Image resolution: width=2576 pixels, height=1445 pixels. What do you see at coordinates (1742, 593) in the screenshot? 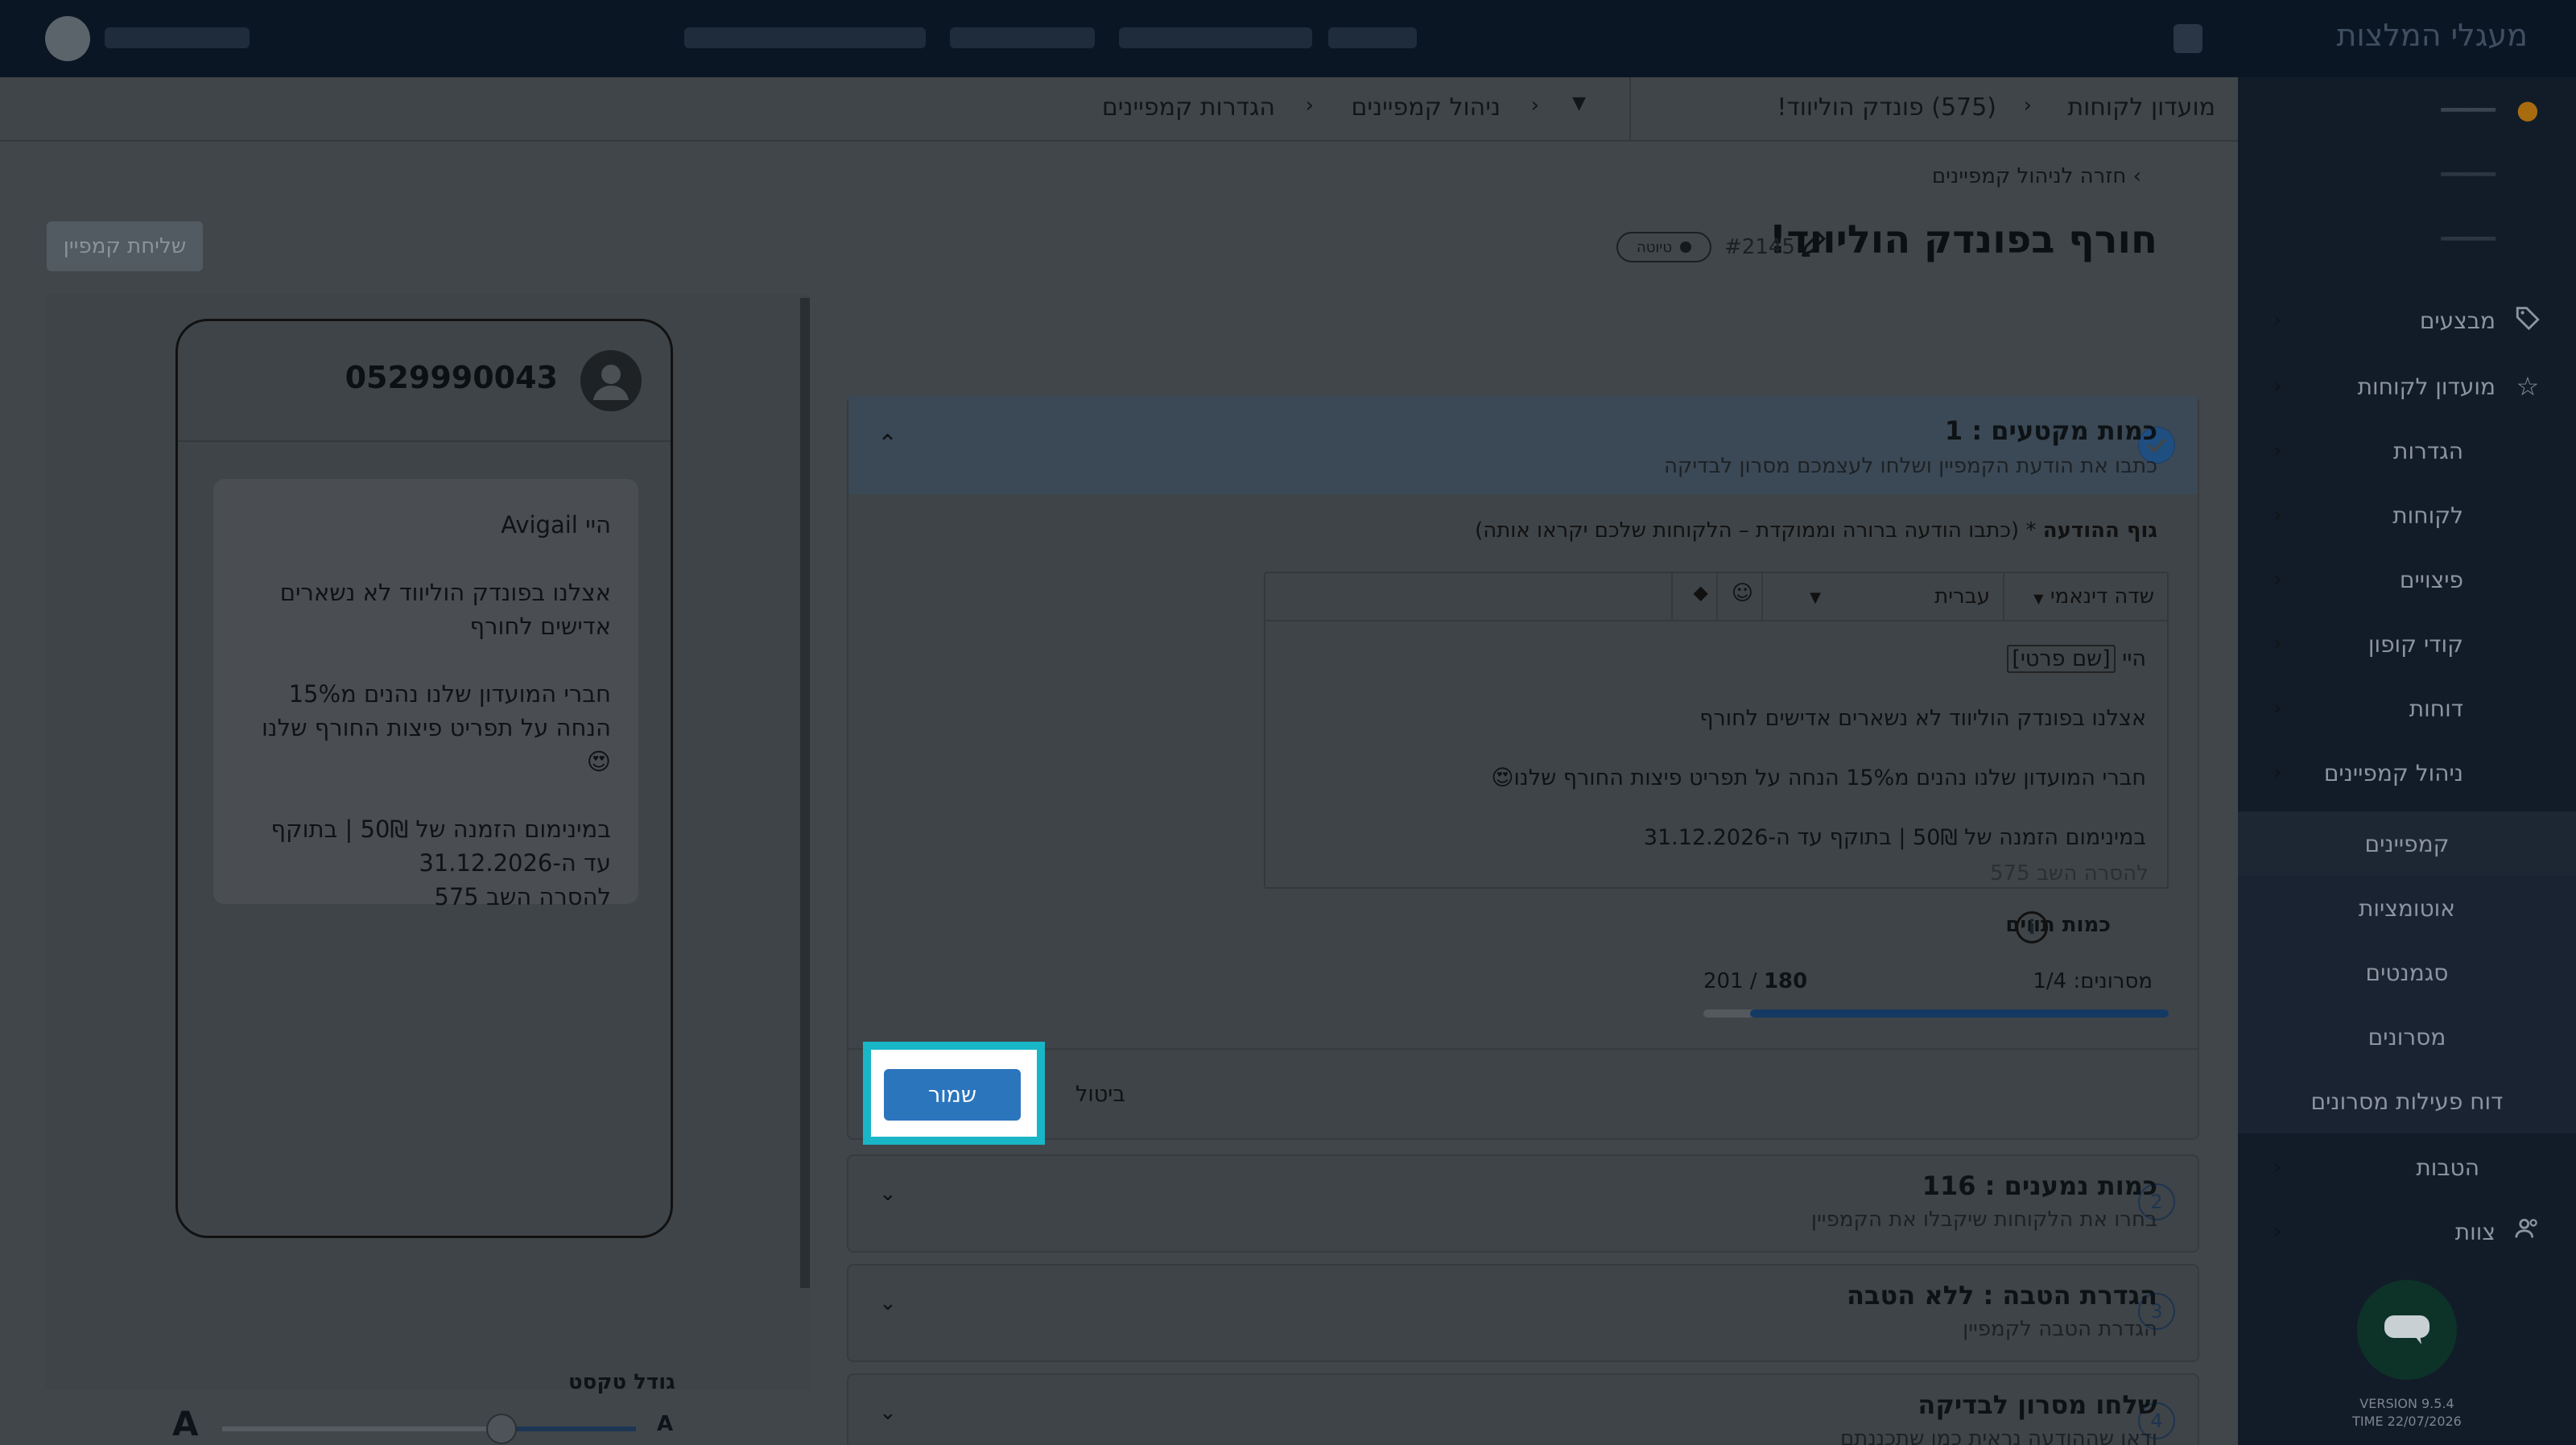
I see `emoji-icon: ☺` at bounding box center [1742, 593].